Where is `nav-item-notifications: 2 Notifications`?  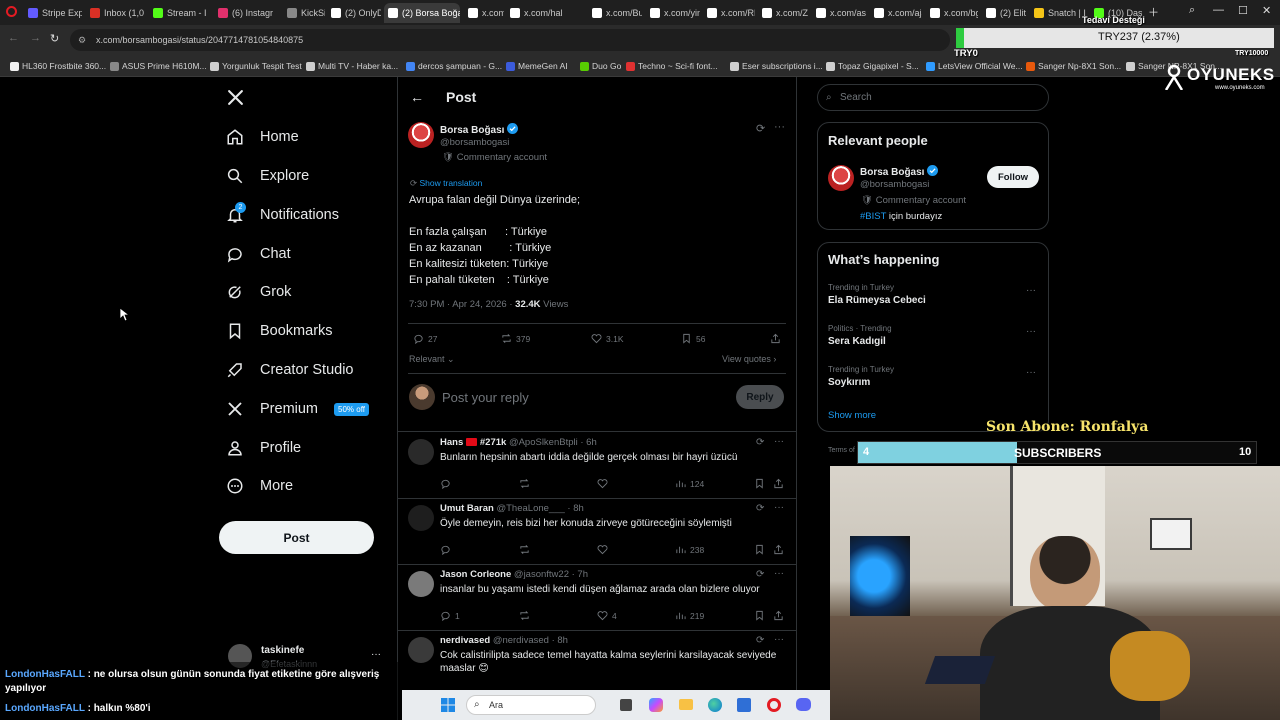 nav-item-notifications: 2 Notifications is located at coordinates (282, 215).